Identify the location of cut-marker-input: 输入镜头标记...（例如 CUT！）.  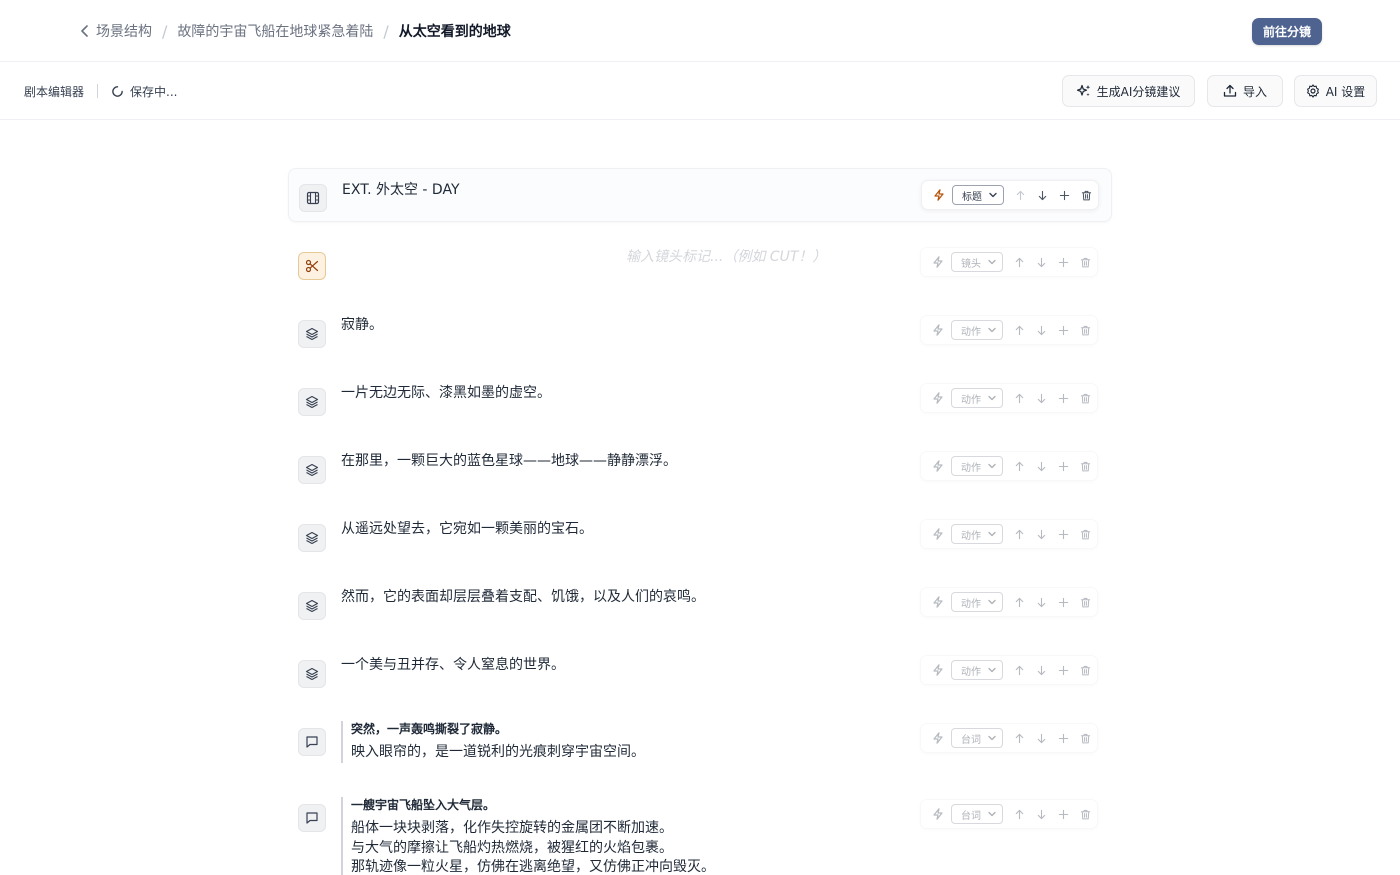
(726, 256).